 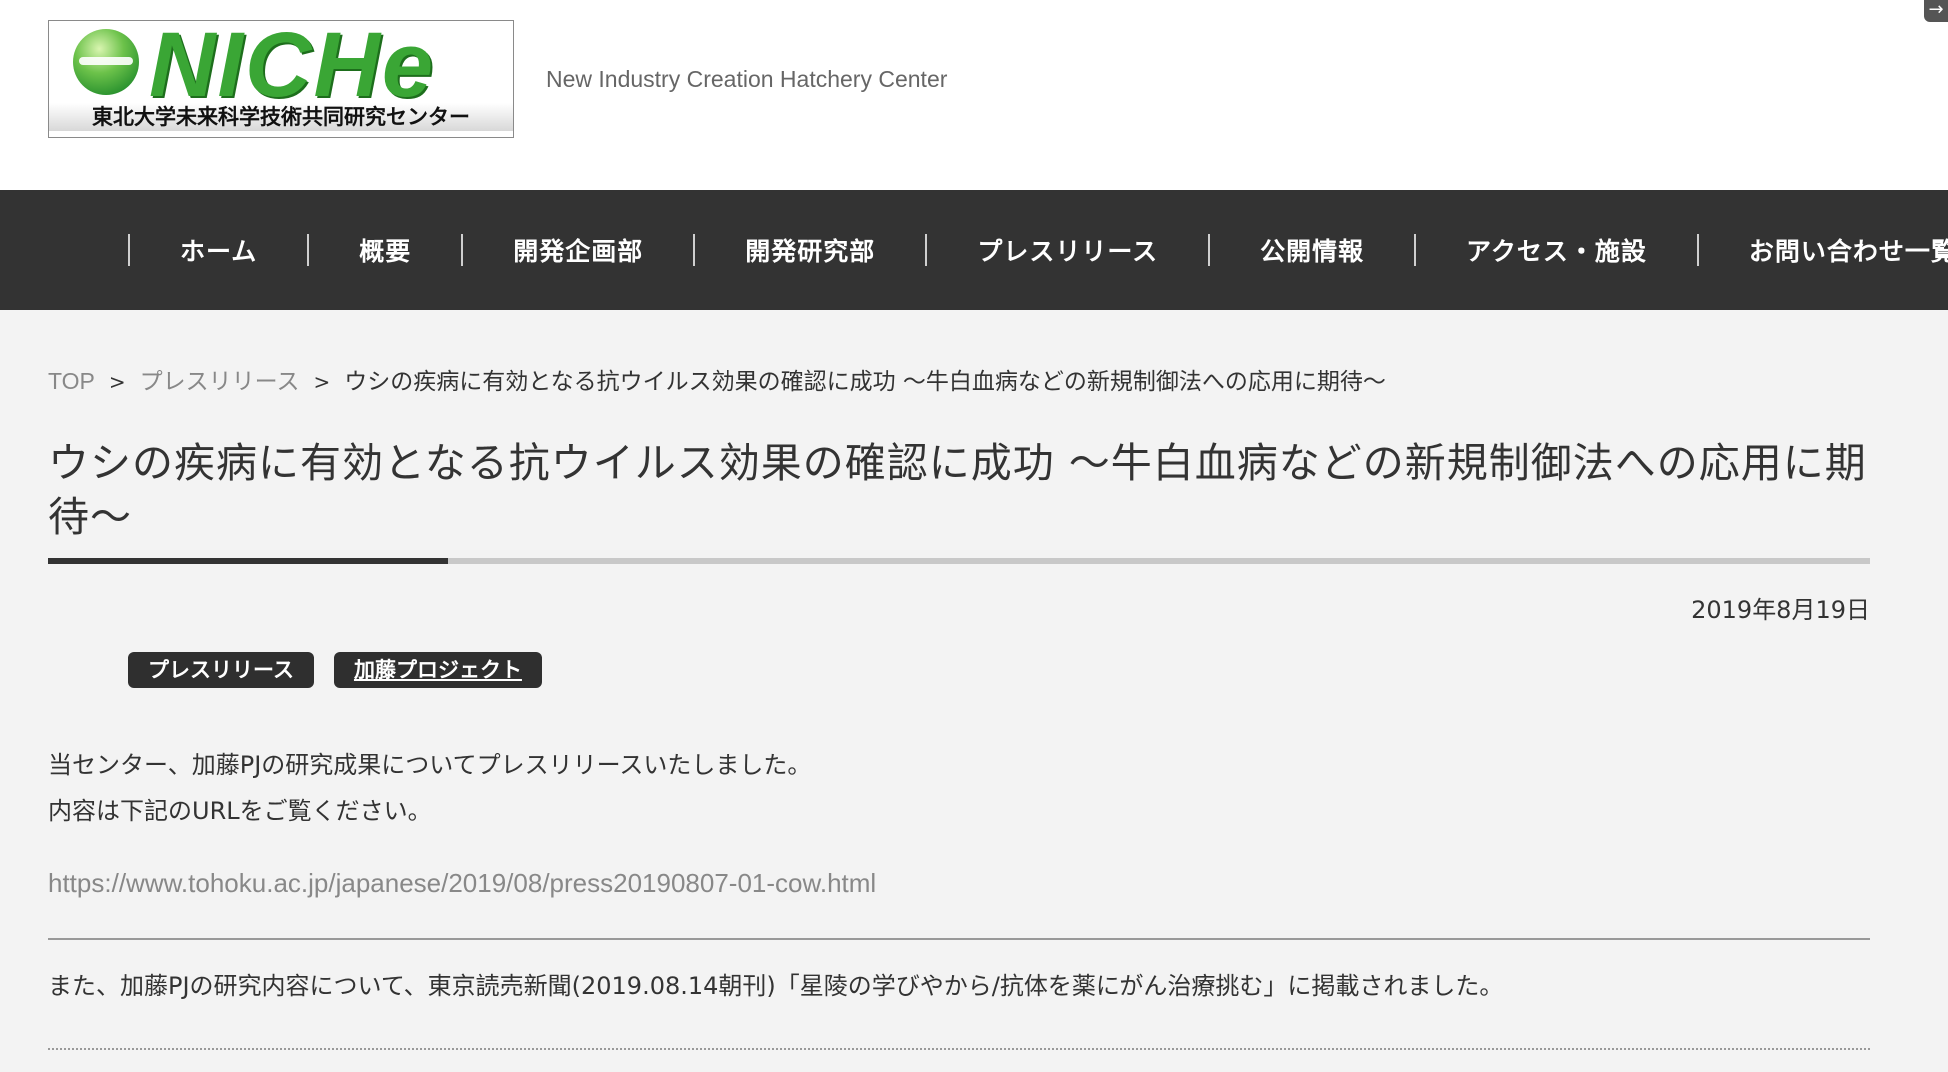 What do you see at coordinates (1312, 250) in the screenshot?
I see `nav-item-public-info: 公開情報` at bounding box center [1312, 250].